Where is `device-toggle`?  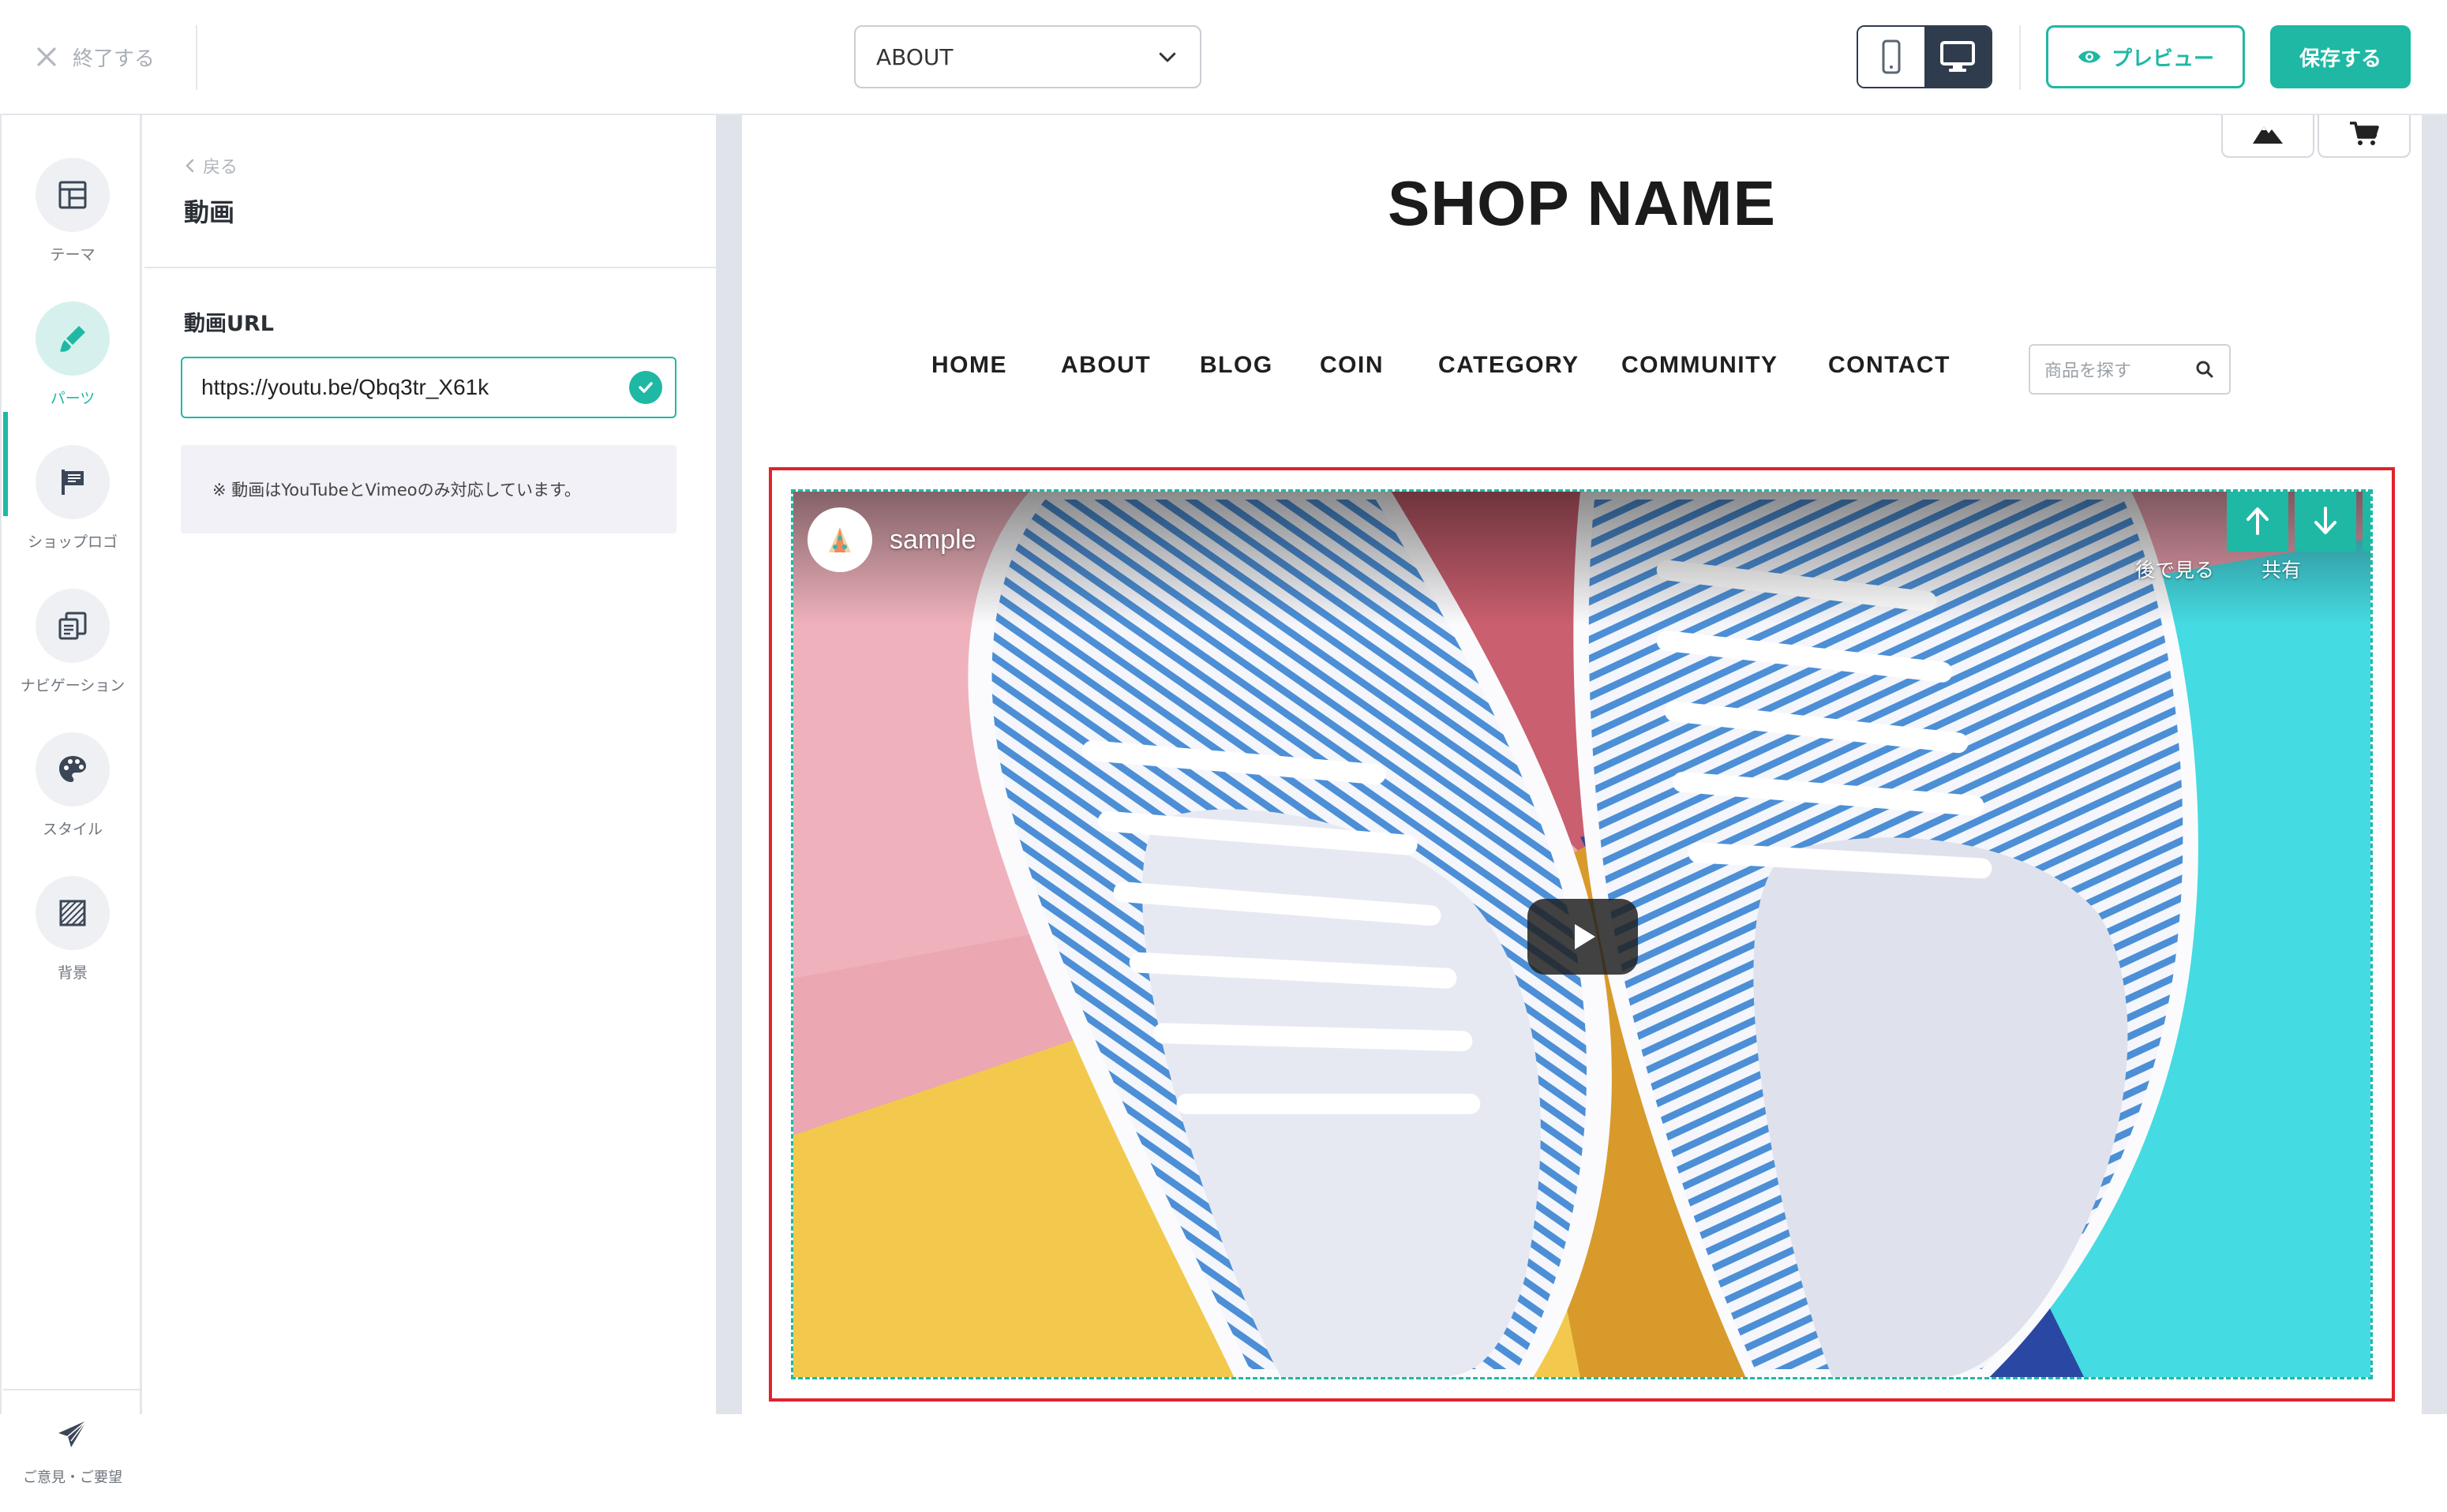 device-toggle is located at coordinates (1924, 56).